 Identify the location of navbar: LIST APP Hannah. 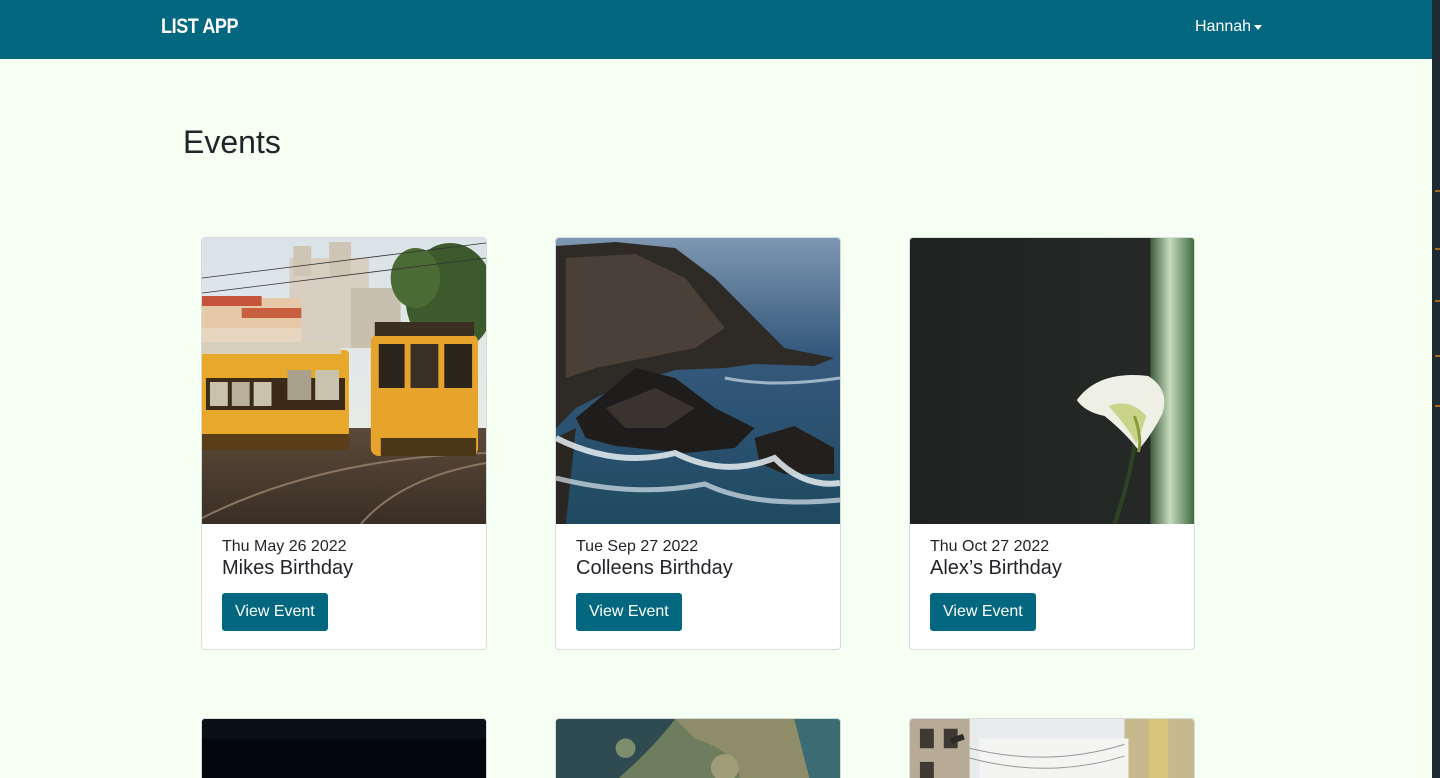
(716, 29).